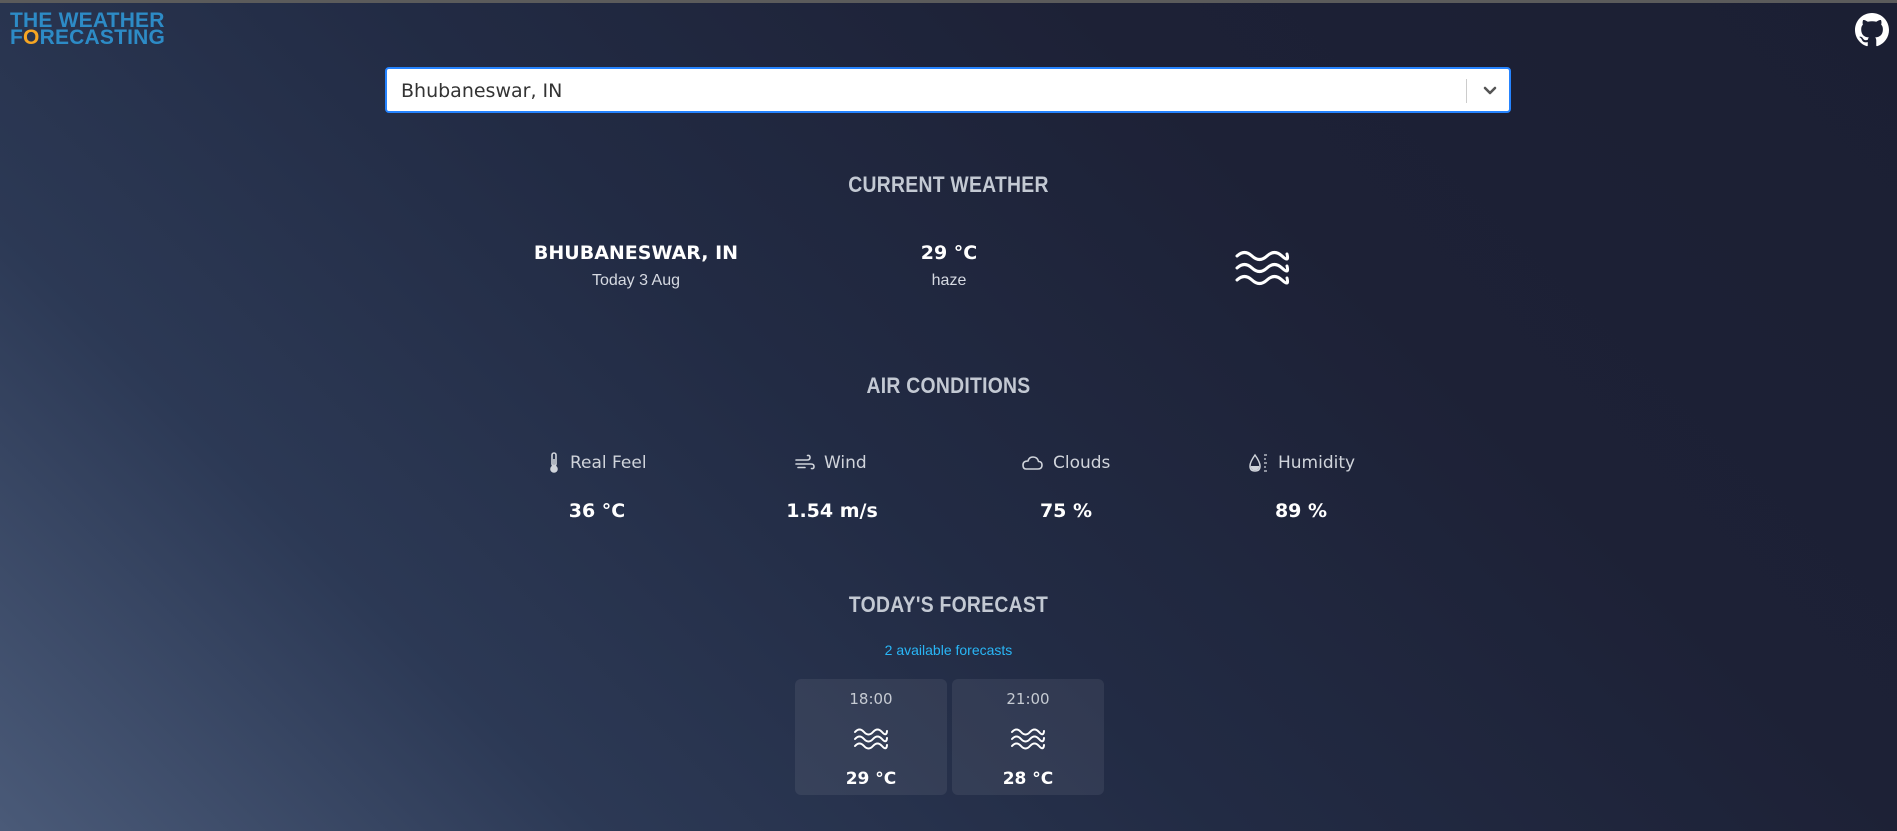 Image resolution: width=1897 pixels, height=831 pixels. Describe the element at coordinates (1317, 463) in the screenshot. I see `humidity-text: Humidity` at that location.